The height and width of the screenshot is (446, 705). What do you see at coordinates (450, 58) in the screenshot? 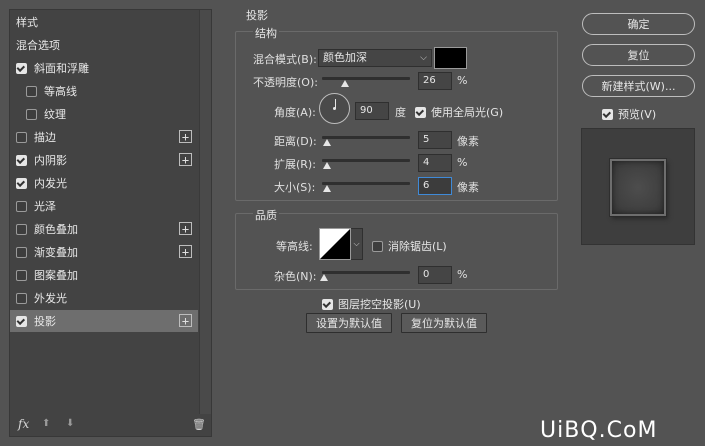
I see `shadow-color-swatch` at bounding box center [450, 58].